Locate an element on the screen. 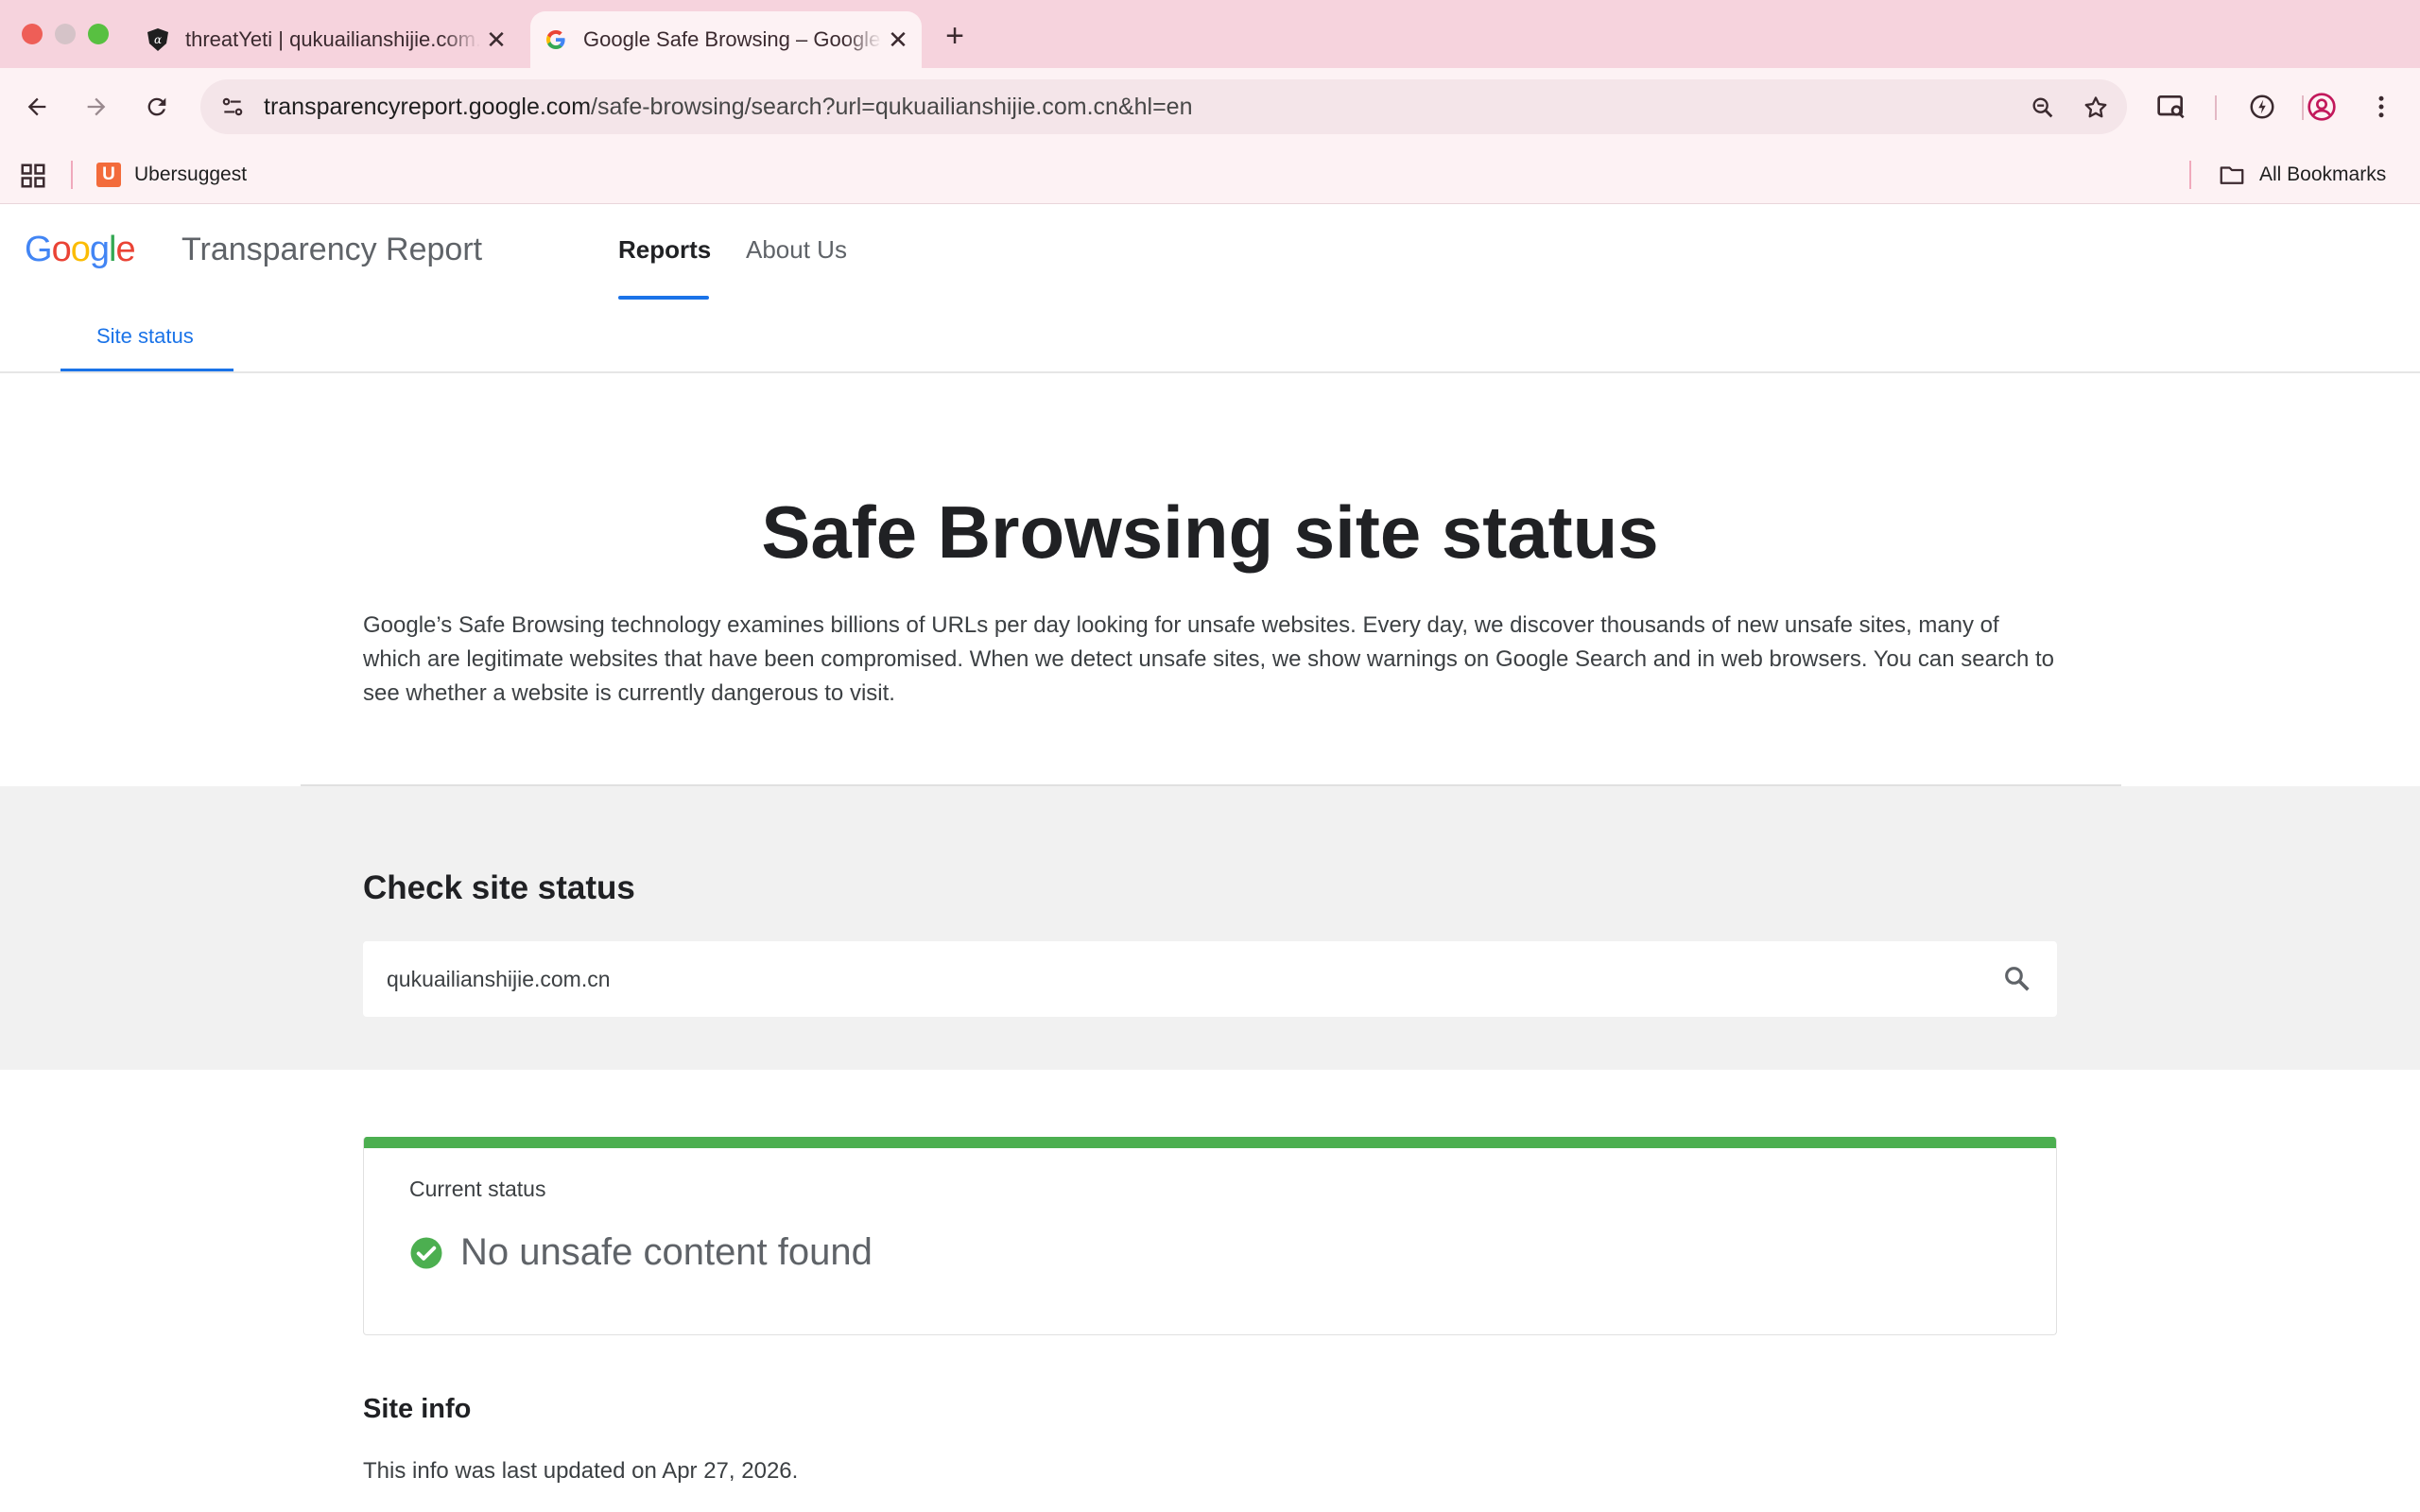 Image resolution: width=2420 pixels, height=1512 pixels. close-window-button is located at coordinates (32, 34).